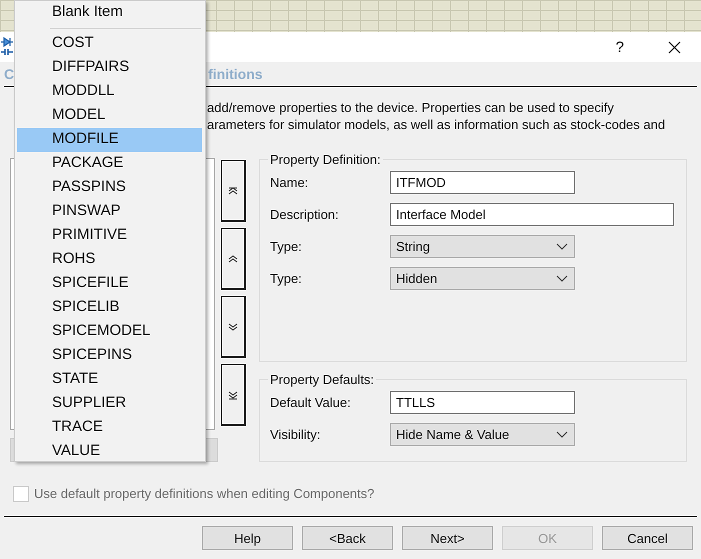  I want to click on menu-item: TRACE, so click(109, 428).